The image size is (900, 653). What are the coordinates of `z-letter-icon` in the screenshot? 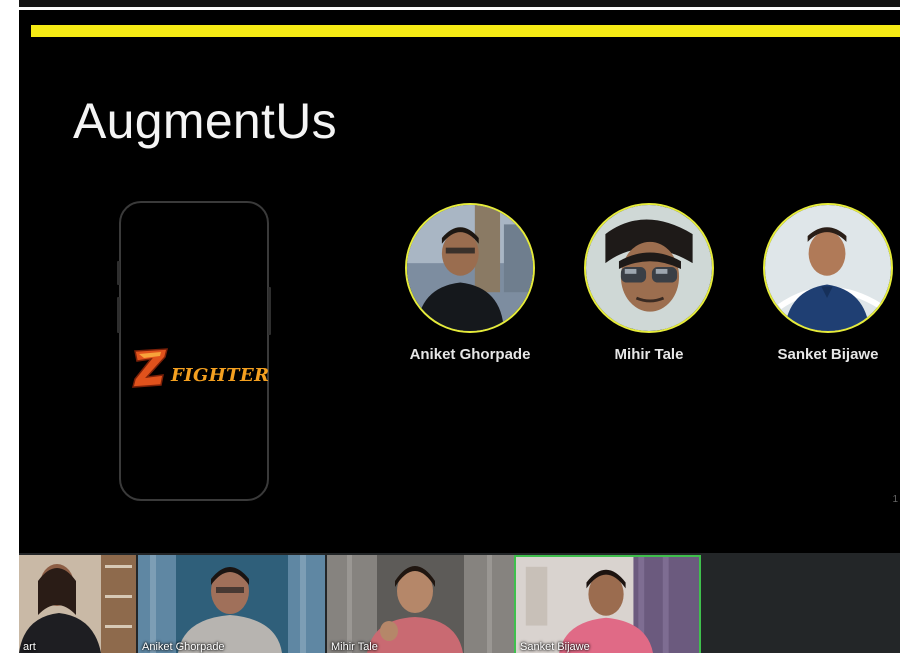 It's located at (150, 368).